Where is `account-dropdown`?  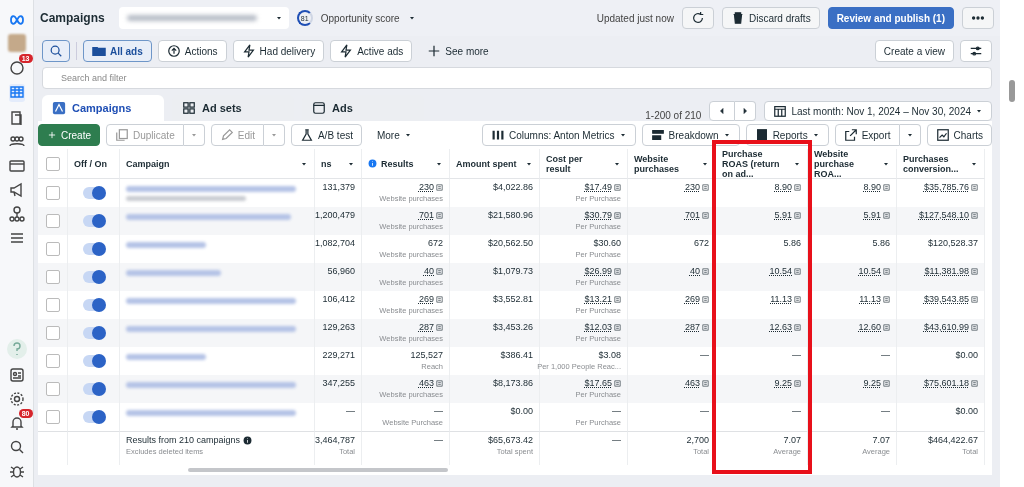 account-dropdown is located at coordinates (203, 18).